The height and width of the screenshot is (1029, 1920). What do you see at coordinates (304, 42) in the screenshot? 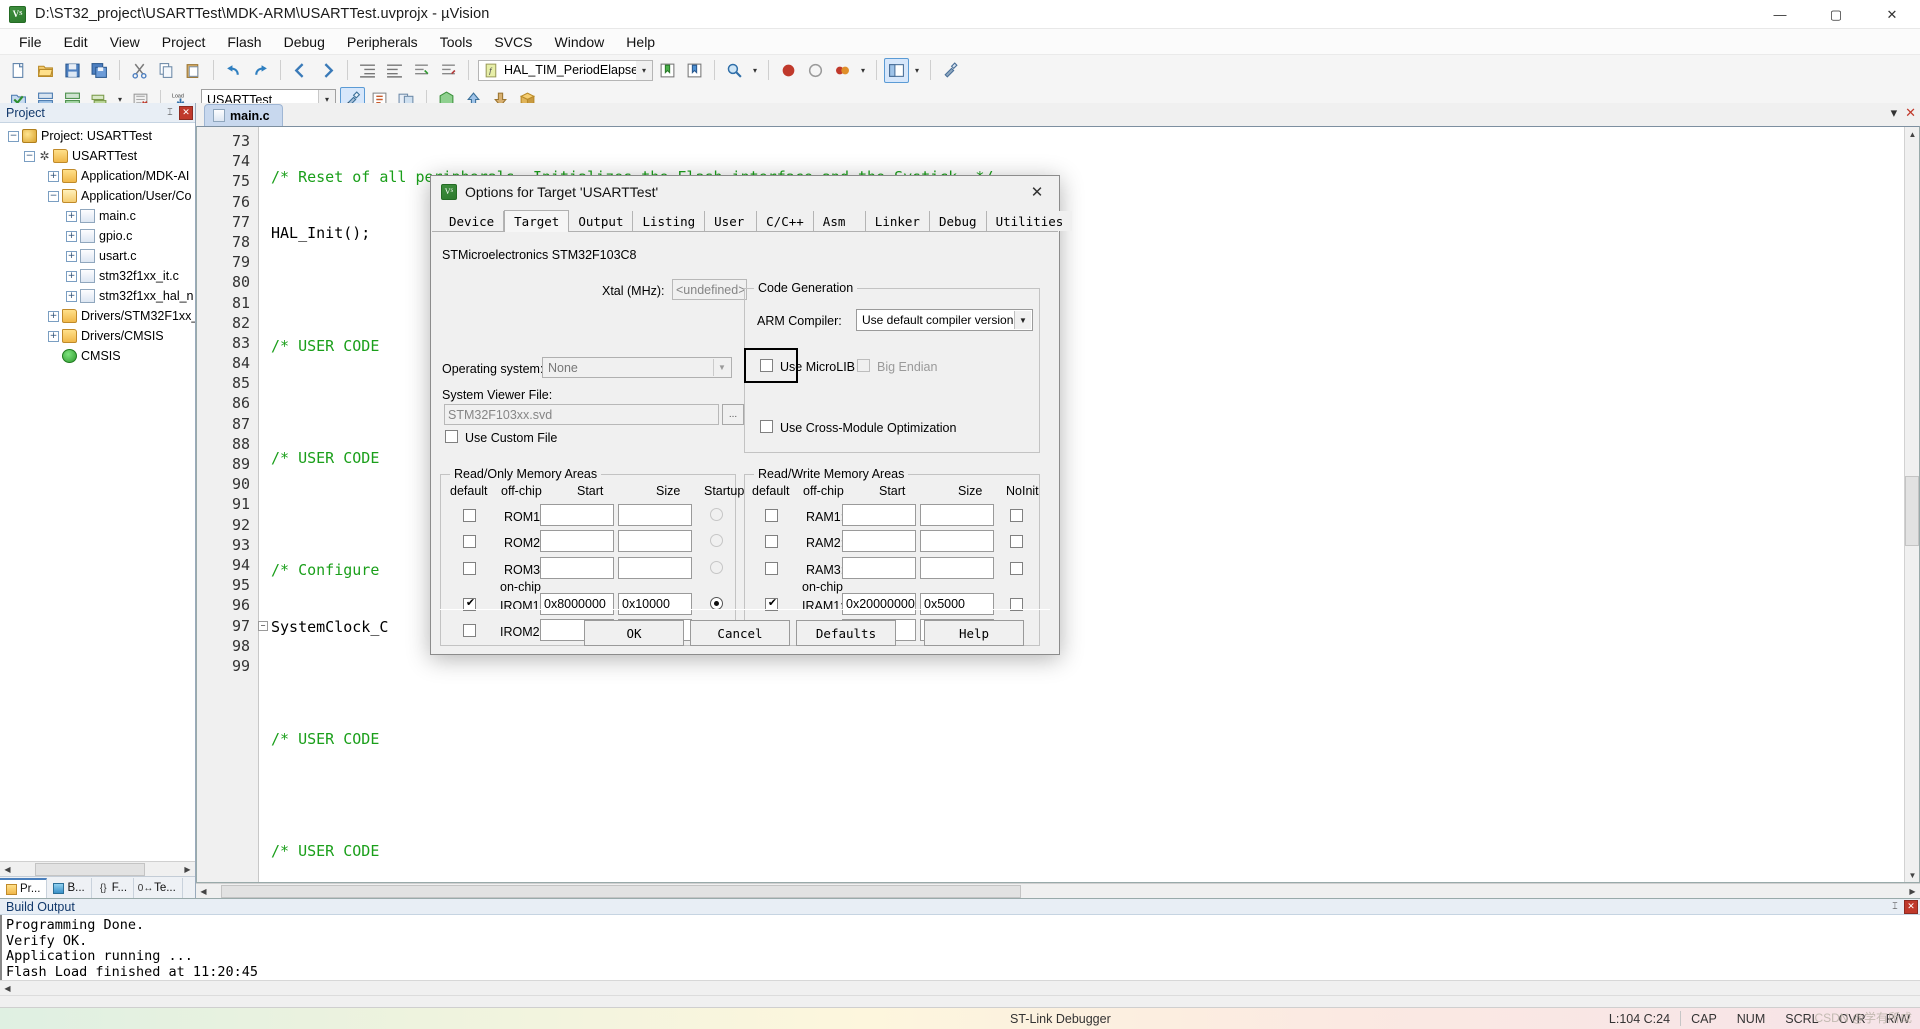
I see `menu-debug: Debug` at bounding box center [304, 42].